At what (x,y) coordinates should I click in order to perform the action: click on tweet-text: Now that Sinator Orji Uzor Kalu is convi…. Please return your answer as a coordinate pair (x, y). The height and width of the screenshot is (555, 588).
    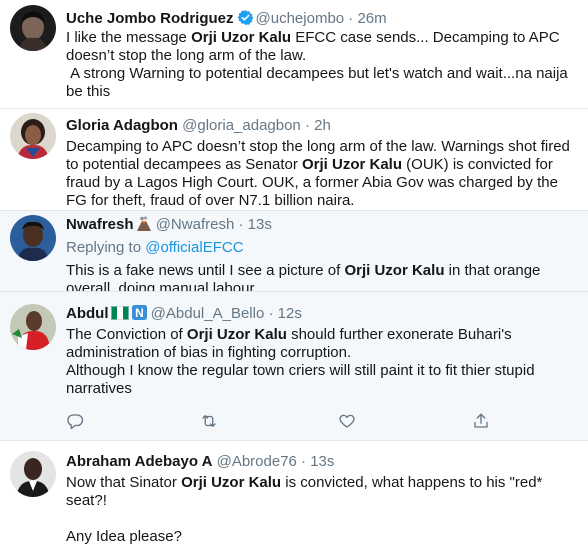
    Looking at the image, I should click on (322, 510).